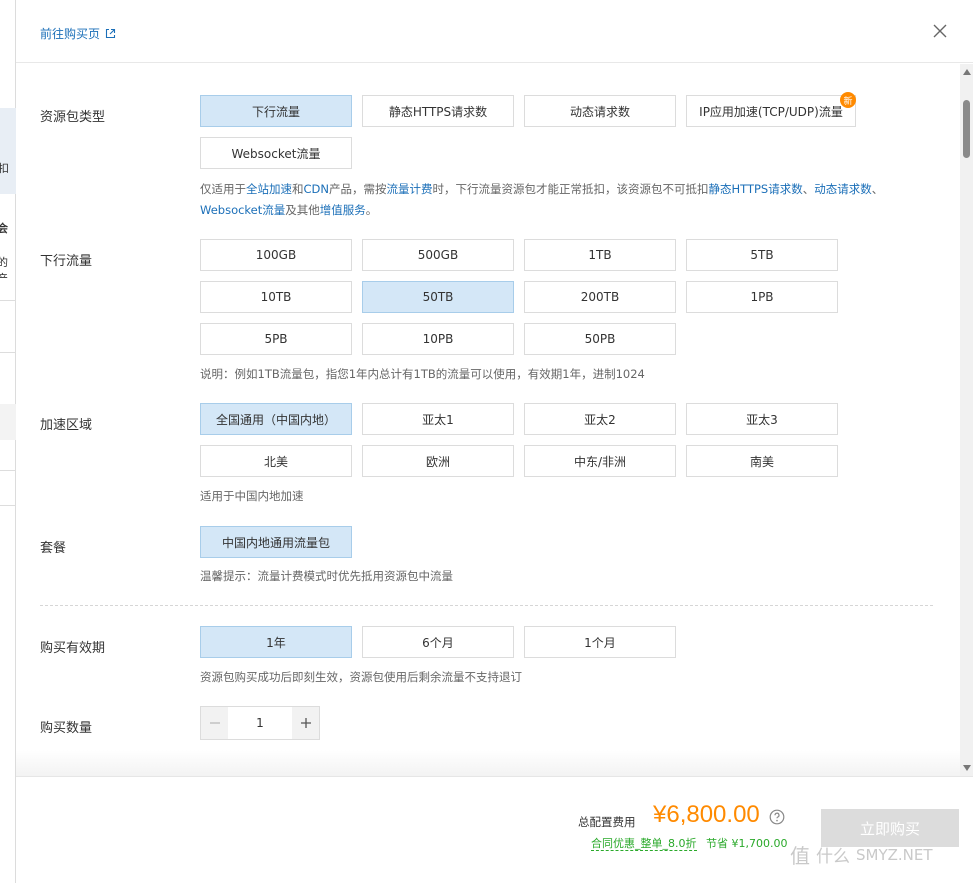  Describe the element at coordinates (269, 189) in the screenshot. I see `link-full-site-acceleration: 全站加速` at that location.